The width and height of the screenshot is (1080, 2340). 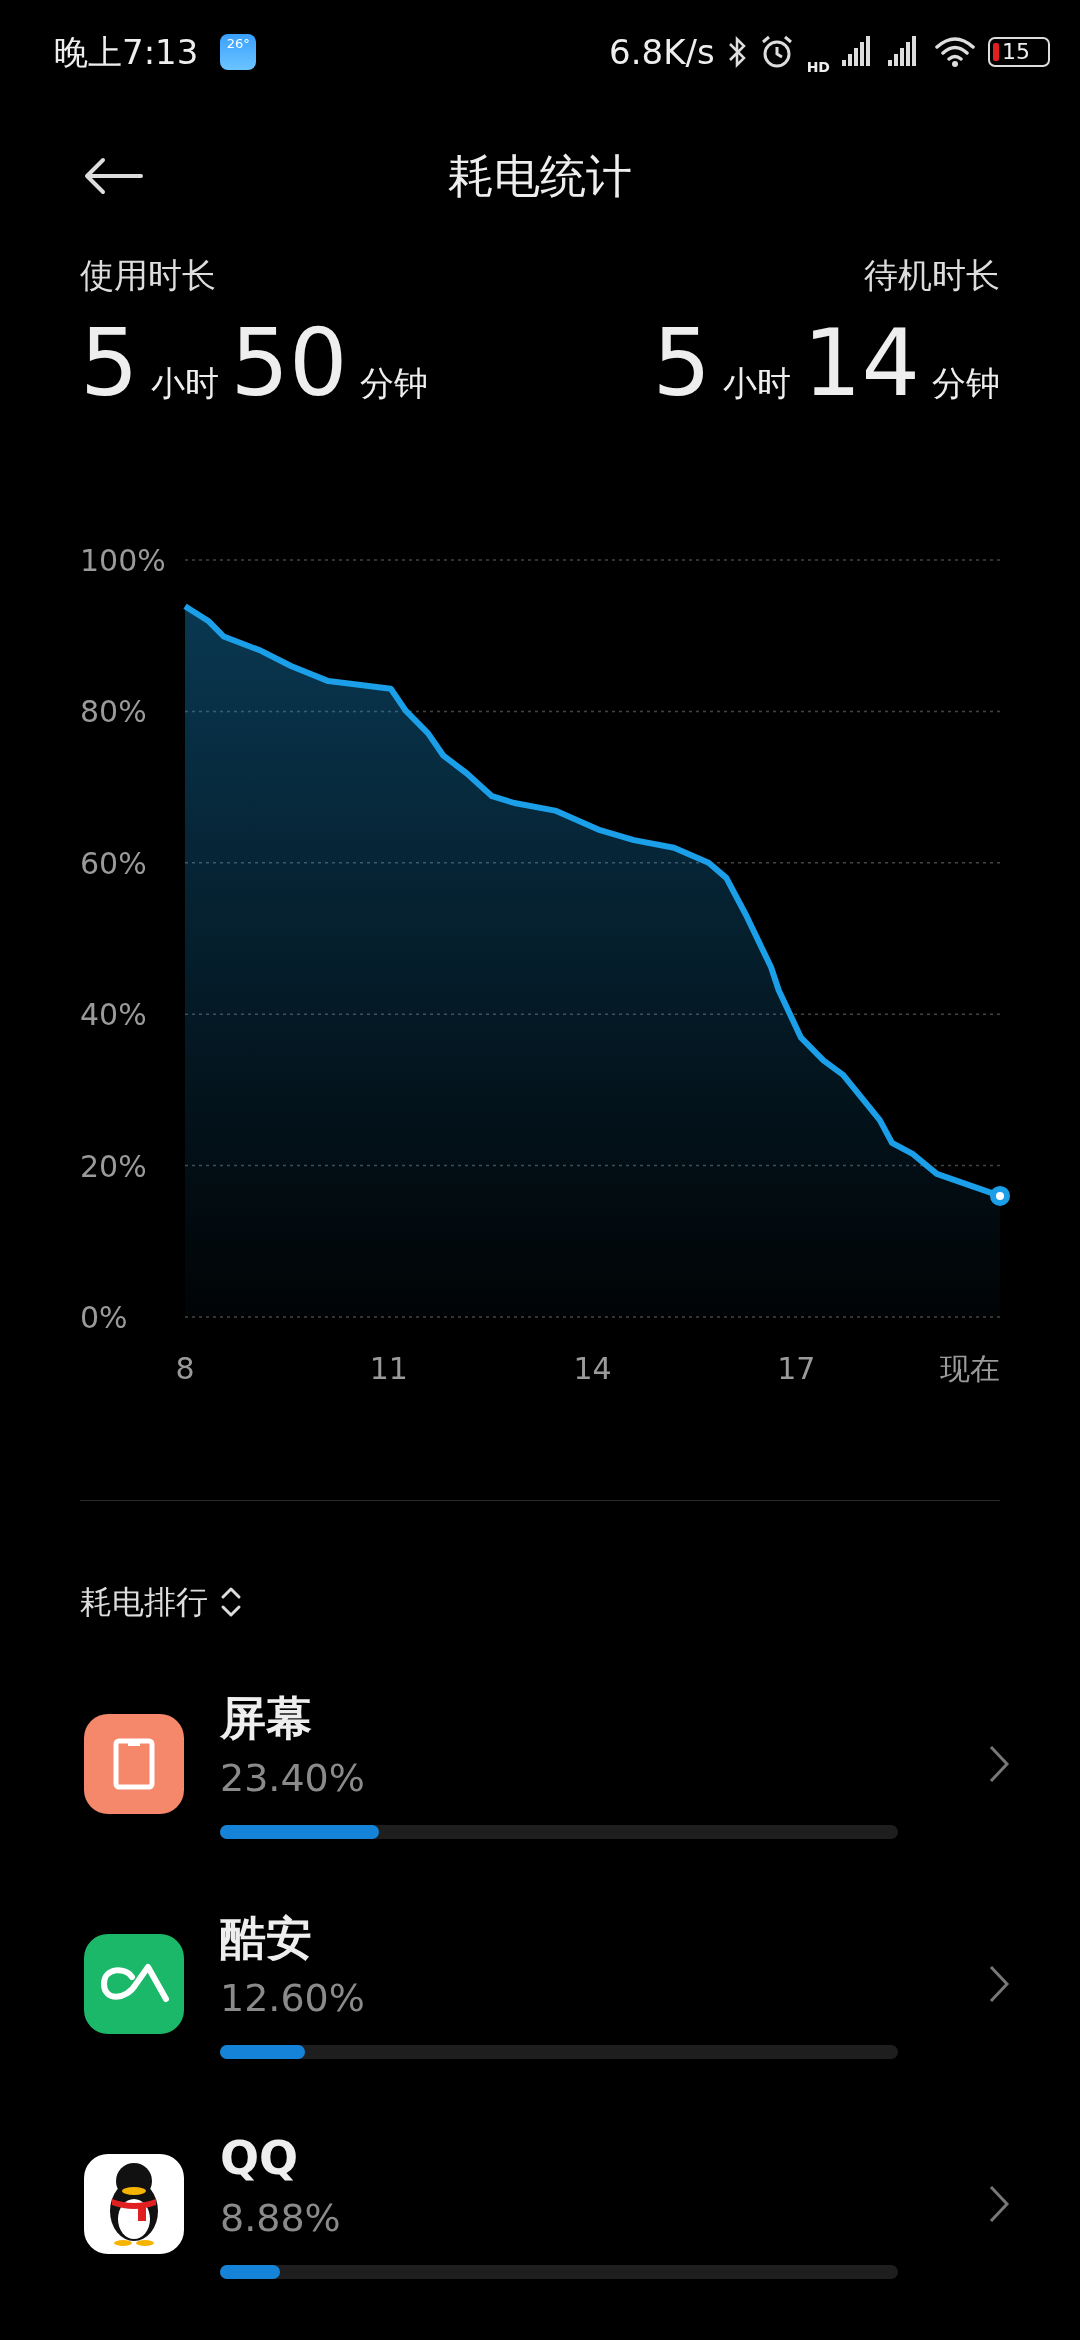 What do you see at coordinates (281, 2218) in the screenshot?
I see `item-percent: 8.88%` at bounding box center [281, 2218].